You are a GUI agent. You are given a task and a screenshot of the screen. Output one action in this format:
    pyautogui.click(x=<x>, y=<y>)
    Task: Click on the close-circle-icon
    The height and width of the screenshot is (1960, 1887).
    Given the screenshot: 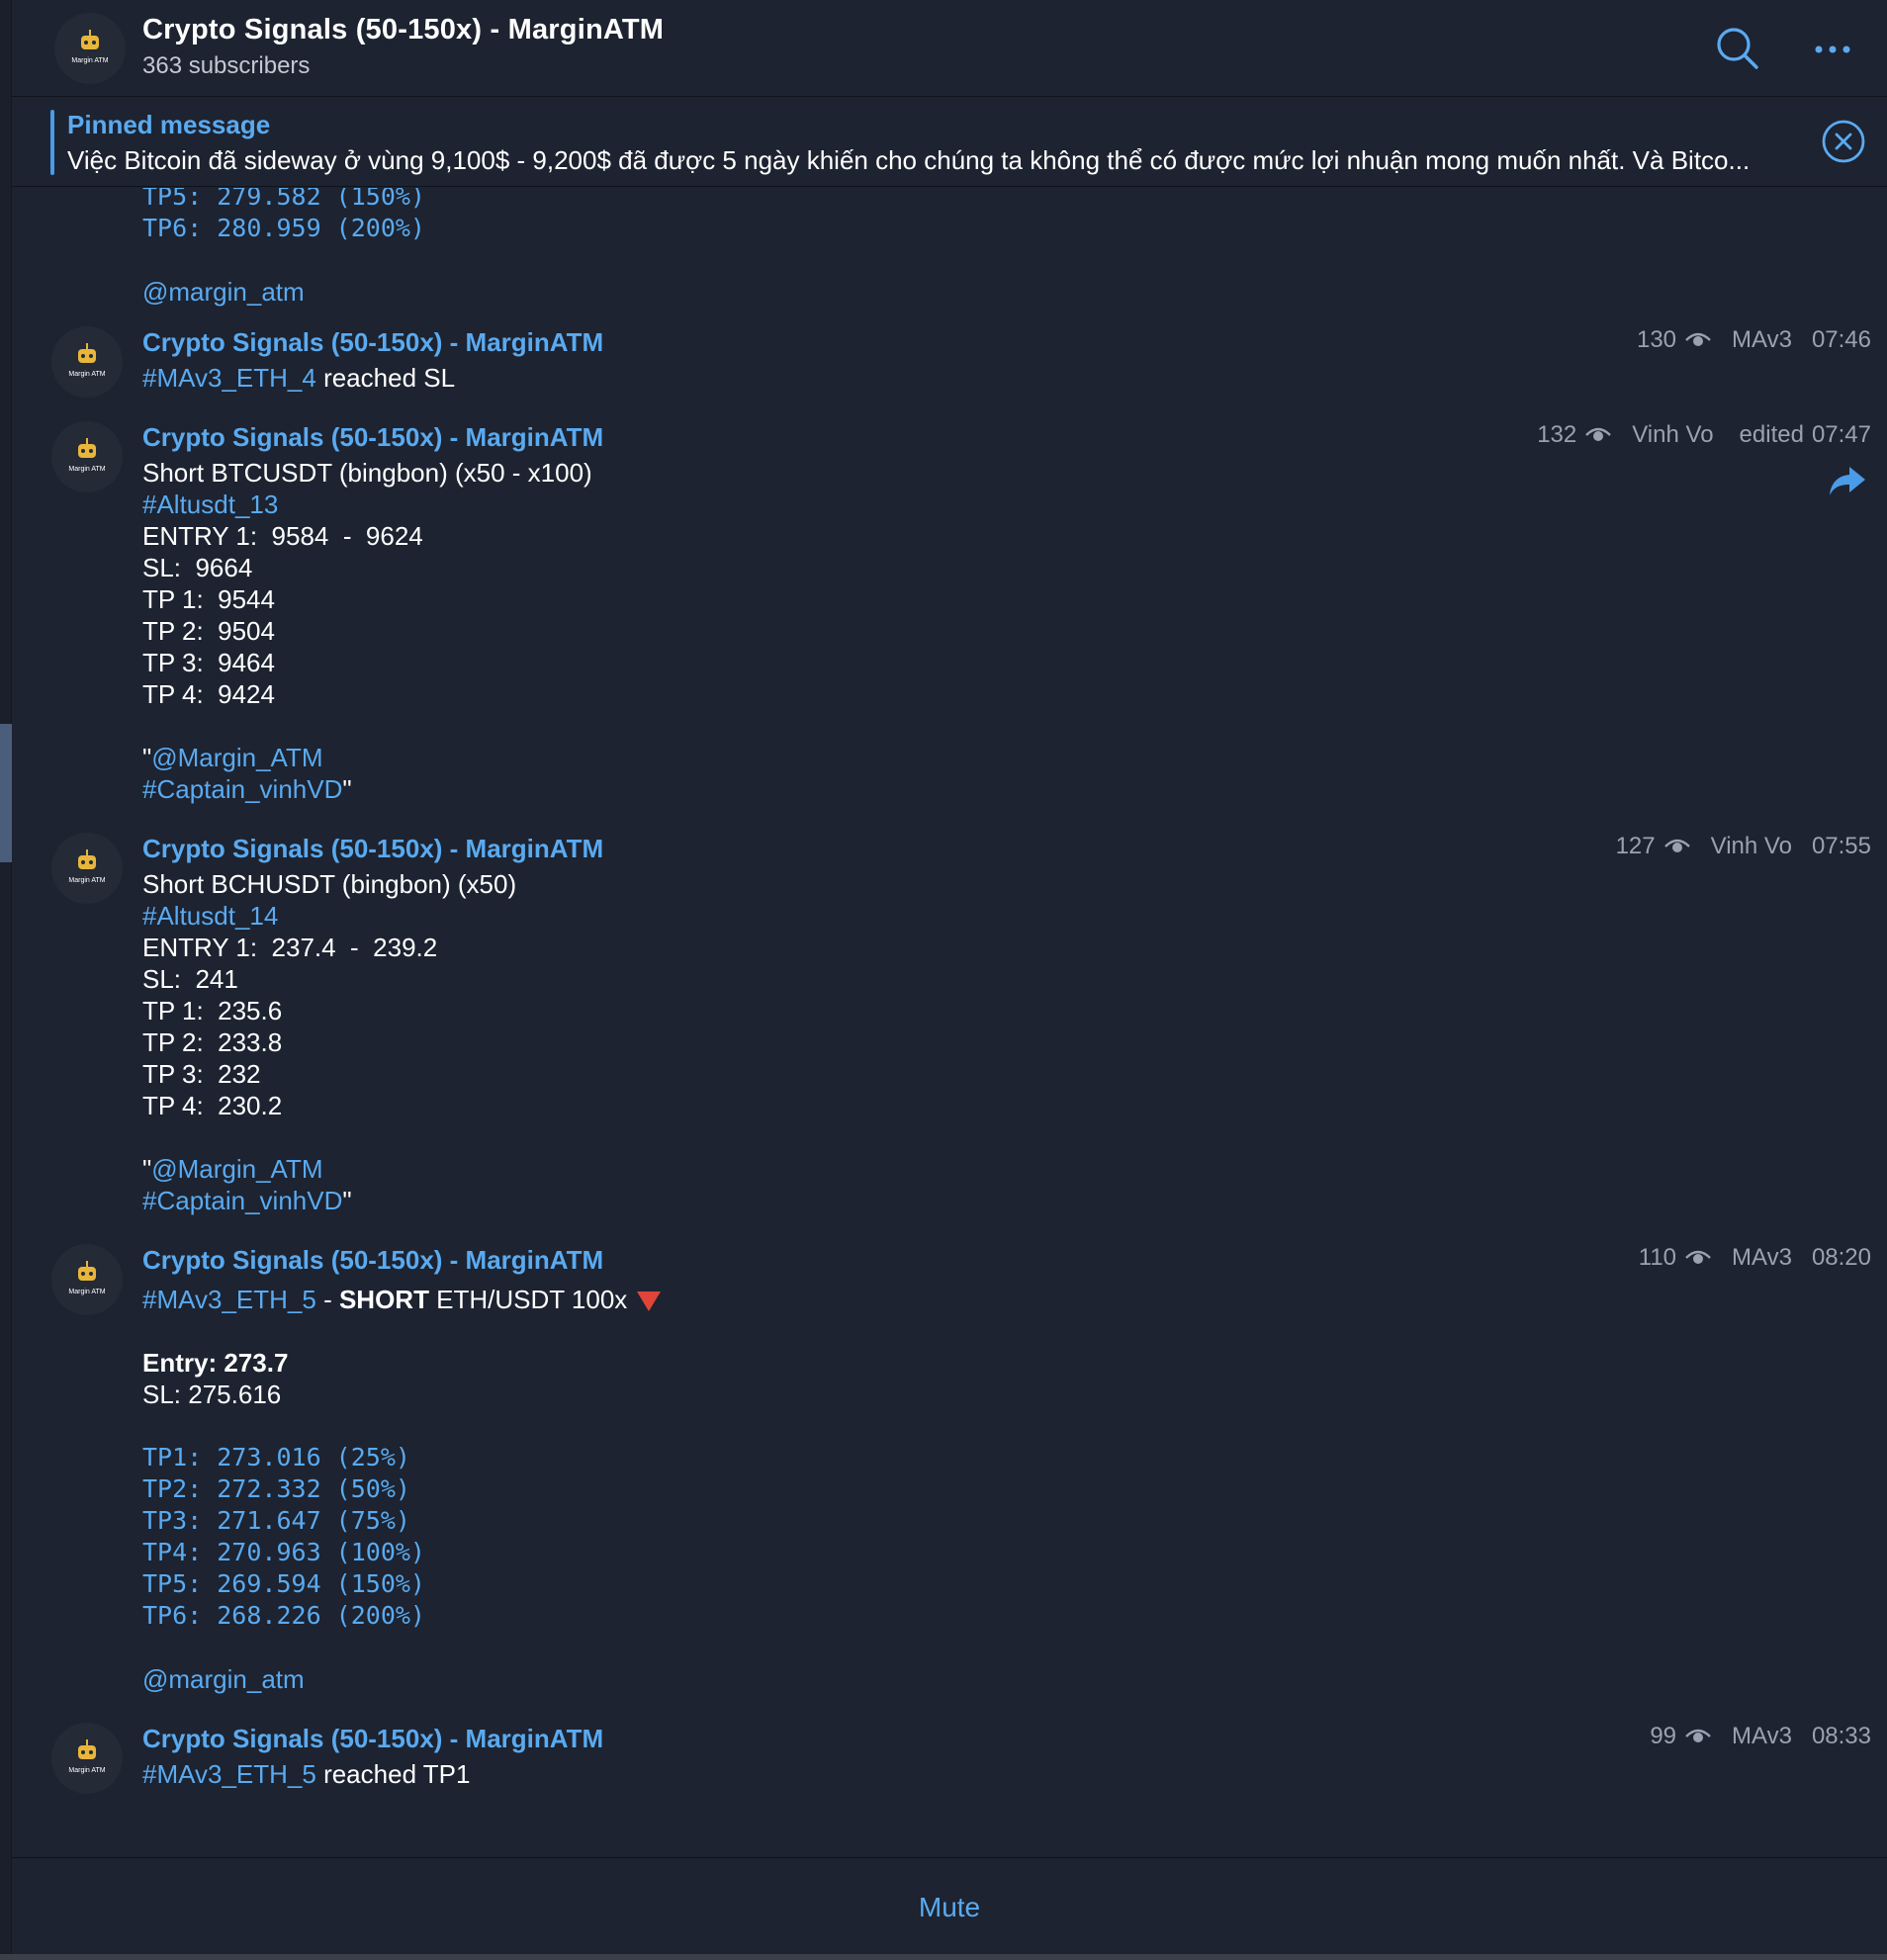 What is the action you would take?
    pyautogui.click(x=1843, y=141)
    